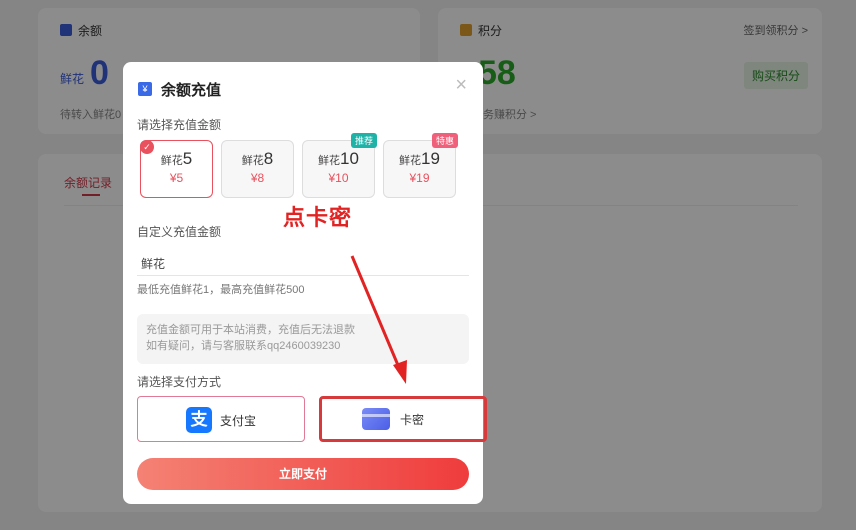 This screenshot has height=530, width=856. Describe the element at coordinates (187, 158) in the screenshot. I see `amount-value: 5` at that location.